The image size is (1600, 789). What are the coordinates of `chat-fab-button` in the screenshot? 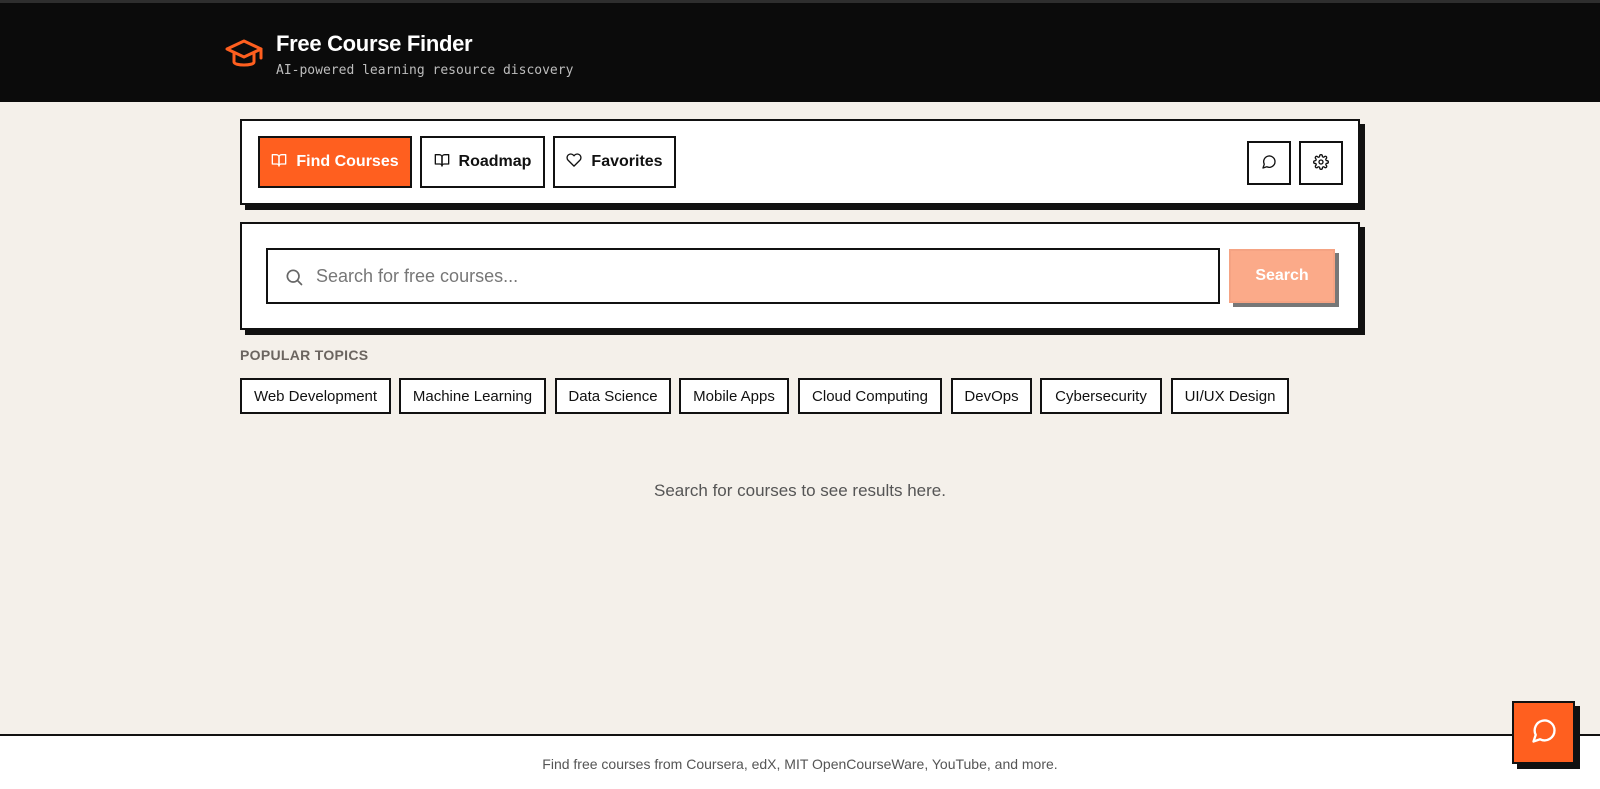 It's located at (1543, 732).